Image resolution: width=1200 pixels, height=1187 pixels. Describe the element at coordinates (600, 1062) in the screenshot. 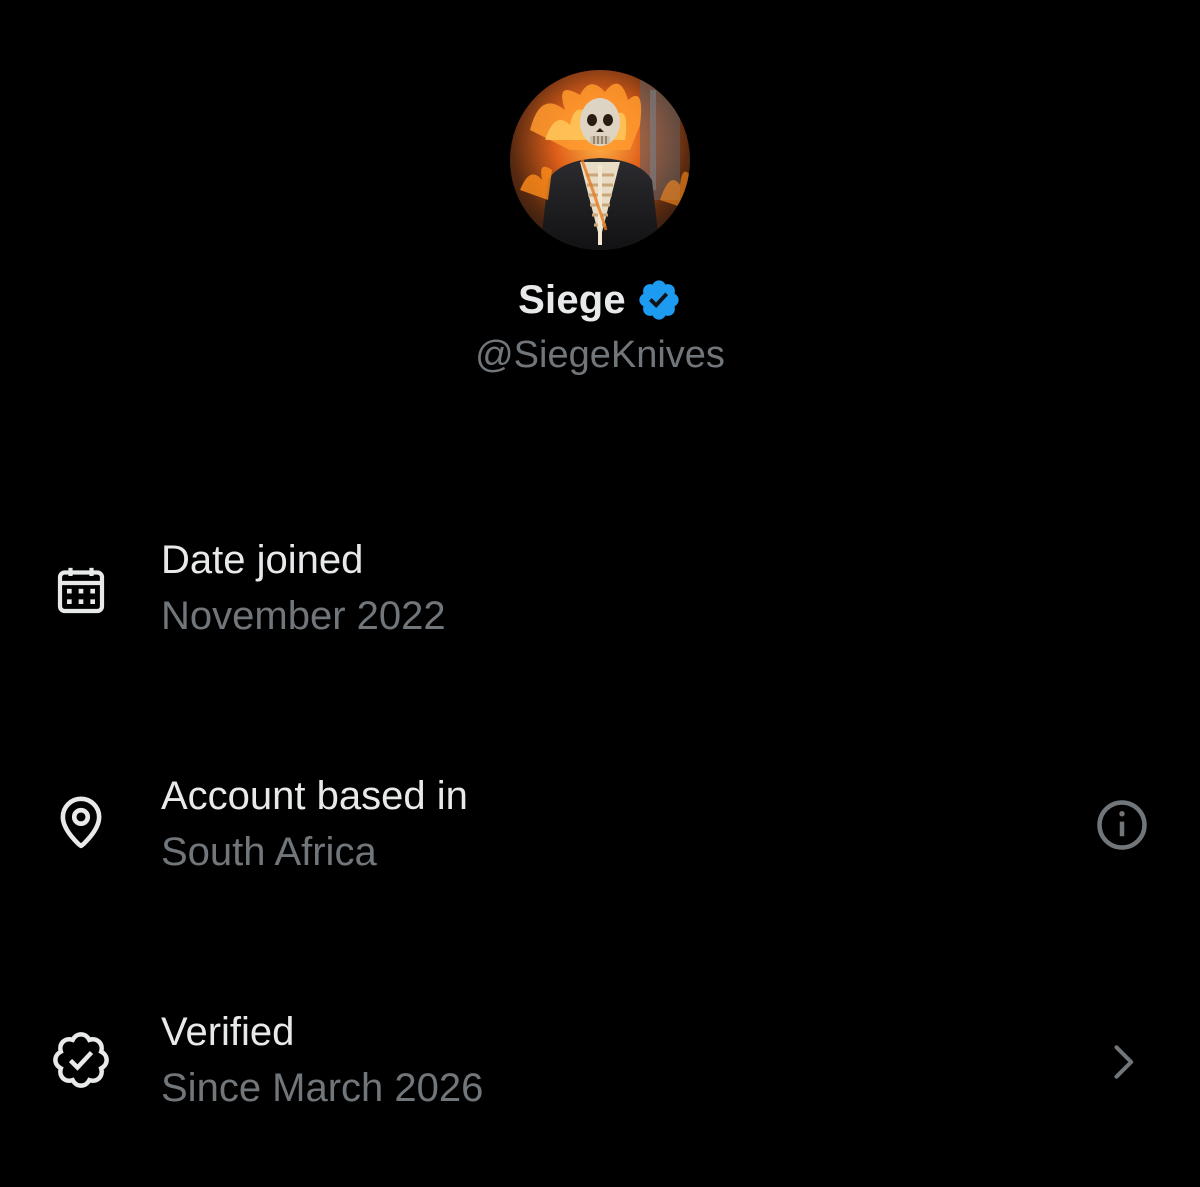

I see `detail-row-verified: Verified Since March 2026` at that location.